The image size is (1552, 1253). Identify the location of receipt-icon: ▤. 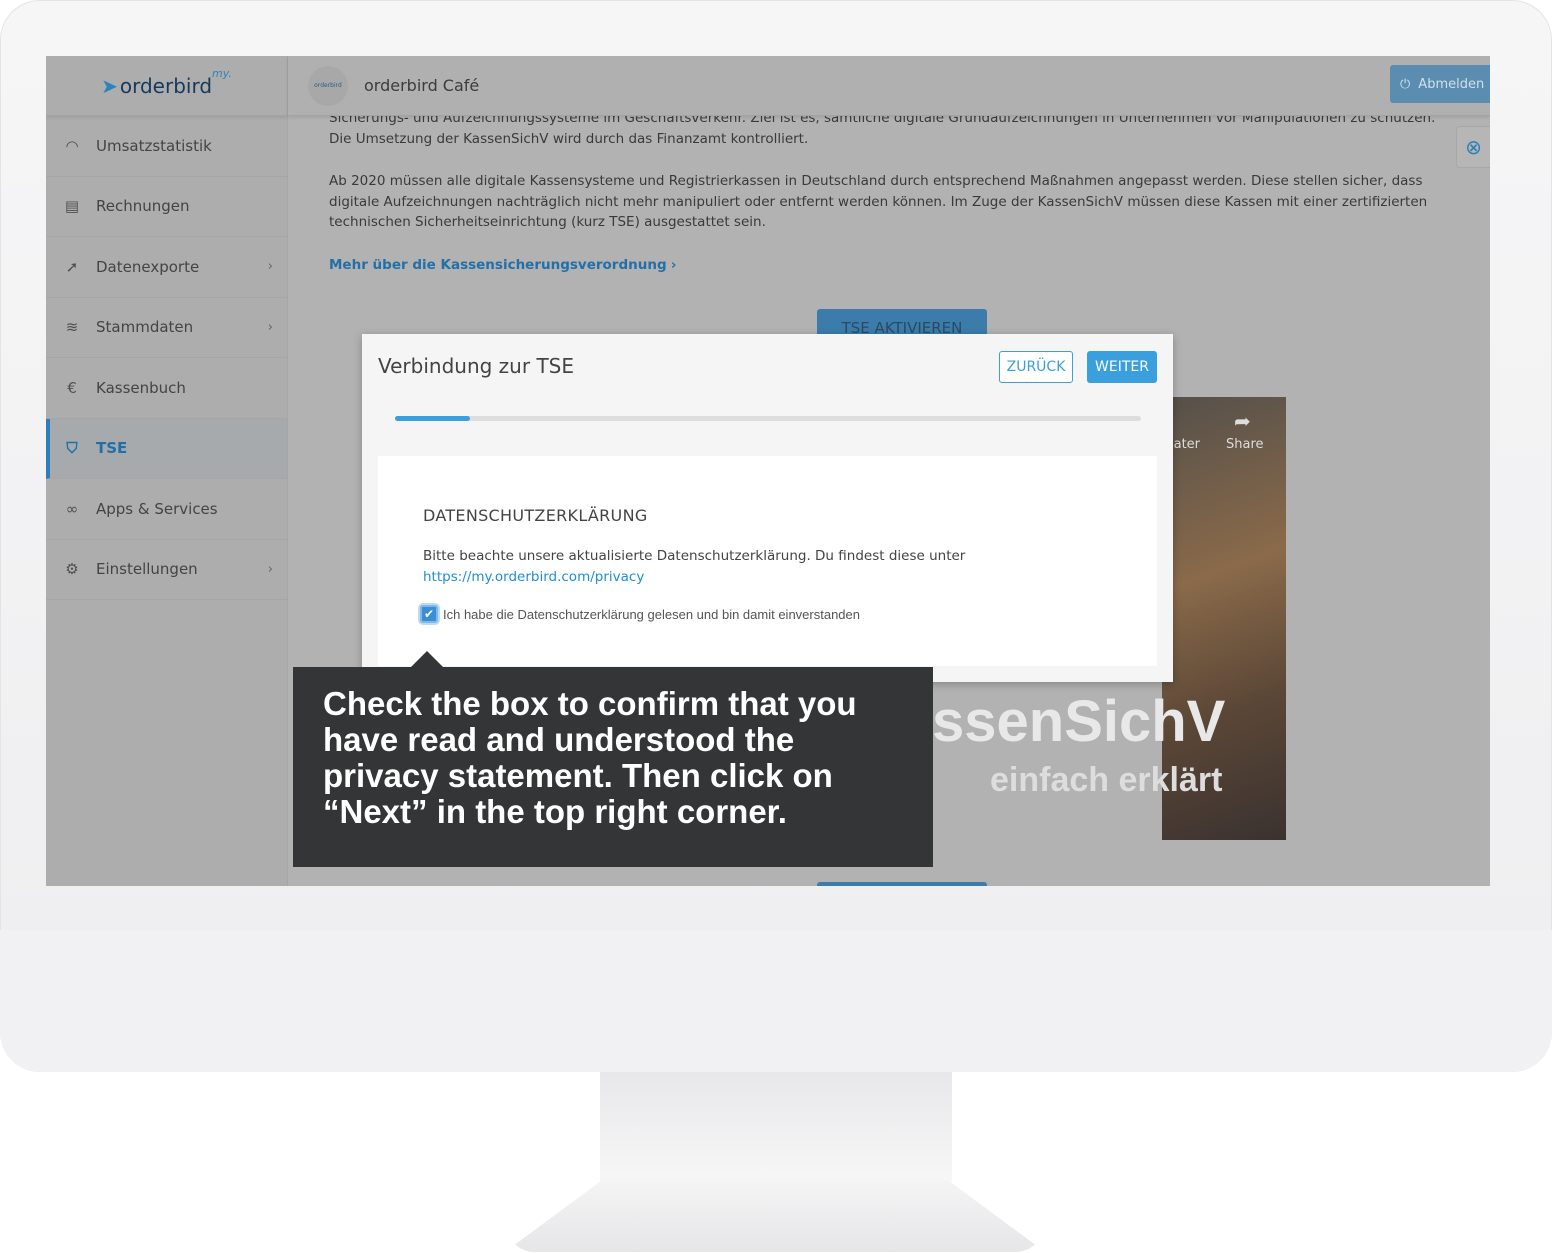
(72, 206).